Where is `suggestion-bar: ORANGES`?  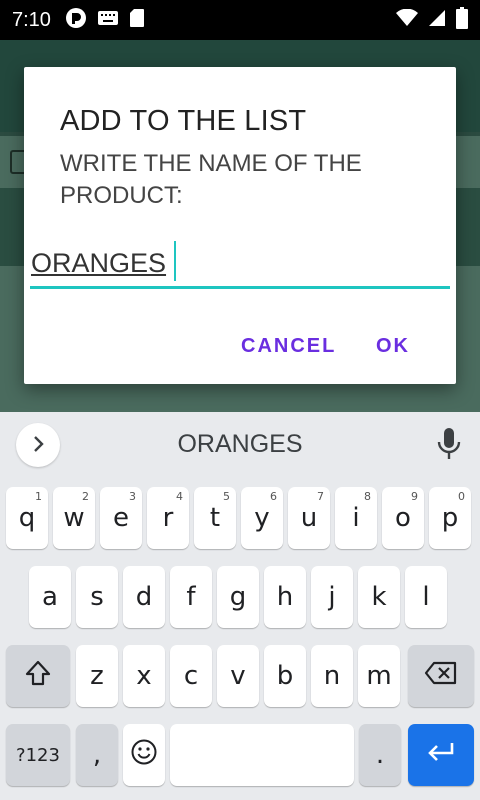 suggestion-bar: ORANGES is located at coordinates (240, 444).